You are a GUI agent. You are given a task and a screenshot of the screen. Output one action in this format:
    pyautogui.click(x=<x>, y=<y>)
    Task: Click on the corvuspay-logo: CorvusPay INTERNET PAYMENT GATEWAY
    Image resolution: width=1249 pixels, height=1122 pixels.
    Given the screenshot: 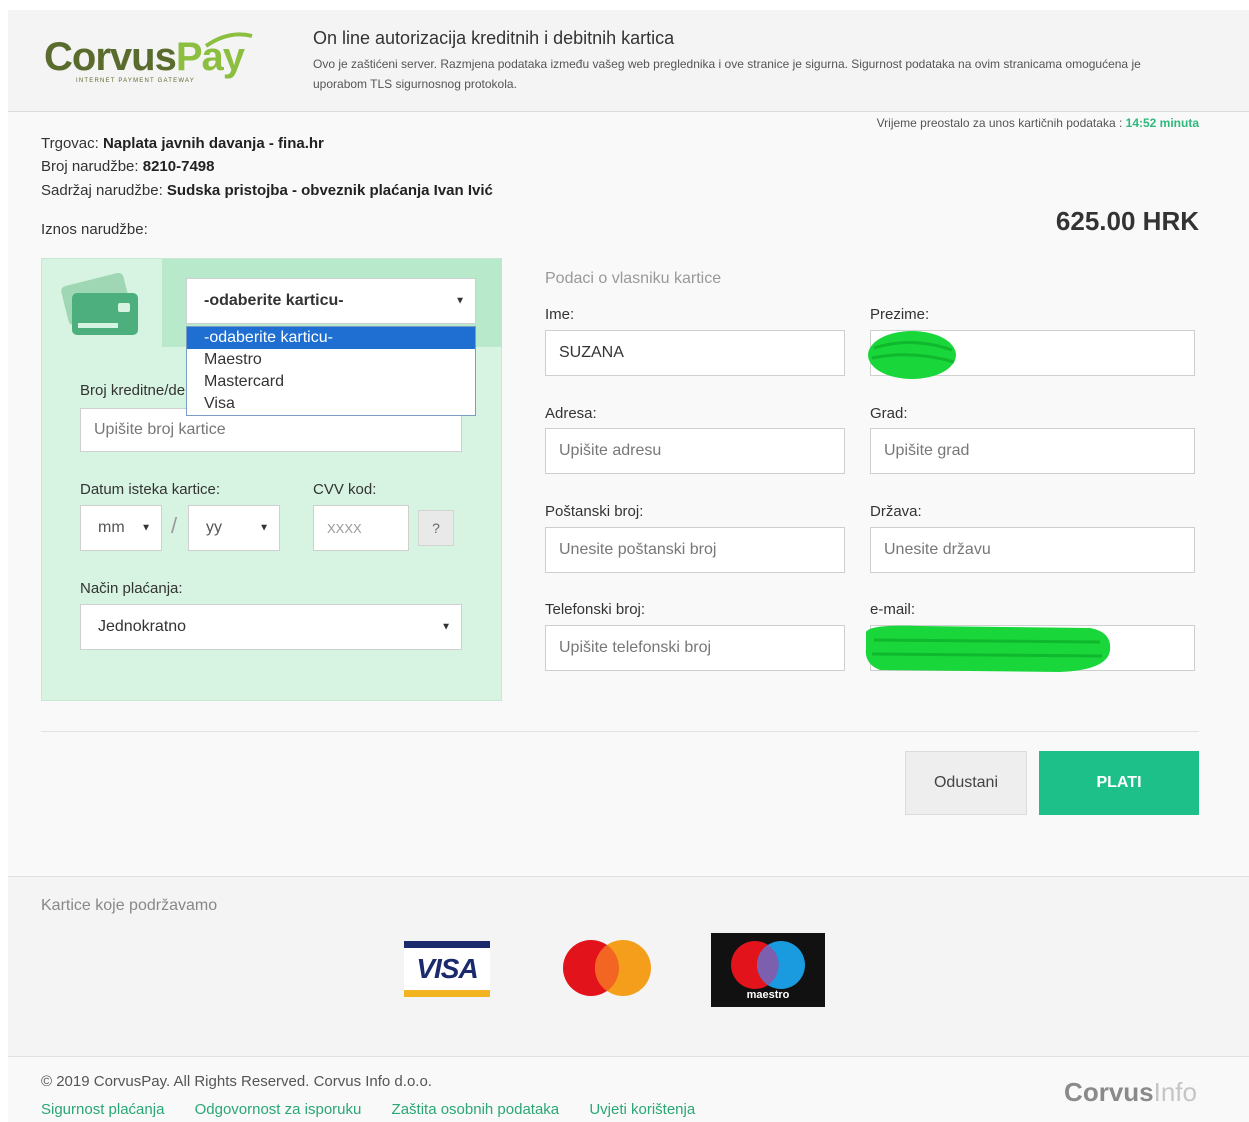 What is the action you would take?
    pyautogui.click(x=151, y=63)
    